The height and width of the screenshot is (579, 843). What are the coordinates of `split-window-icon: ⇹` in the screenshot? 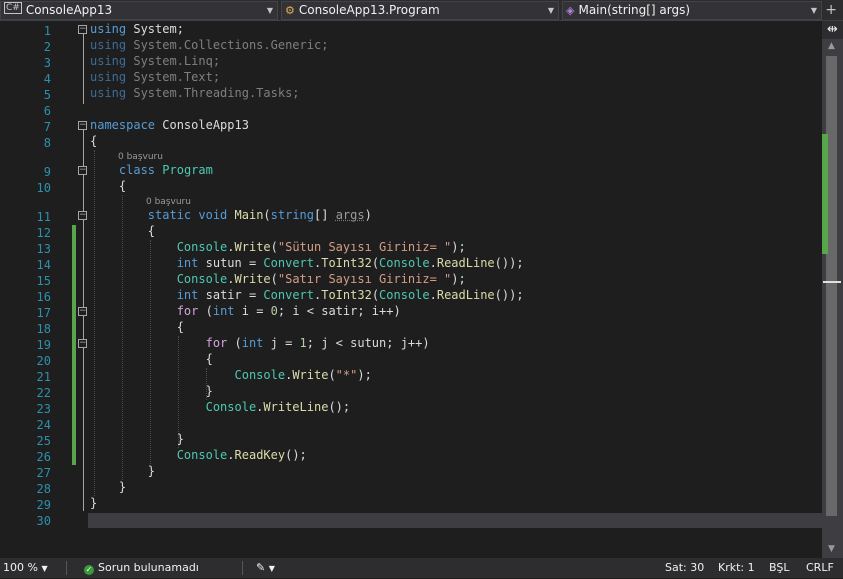 It's located at (832, 30).